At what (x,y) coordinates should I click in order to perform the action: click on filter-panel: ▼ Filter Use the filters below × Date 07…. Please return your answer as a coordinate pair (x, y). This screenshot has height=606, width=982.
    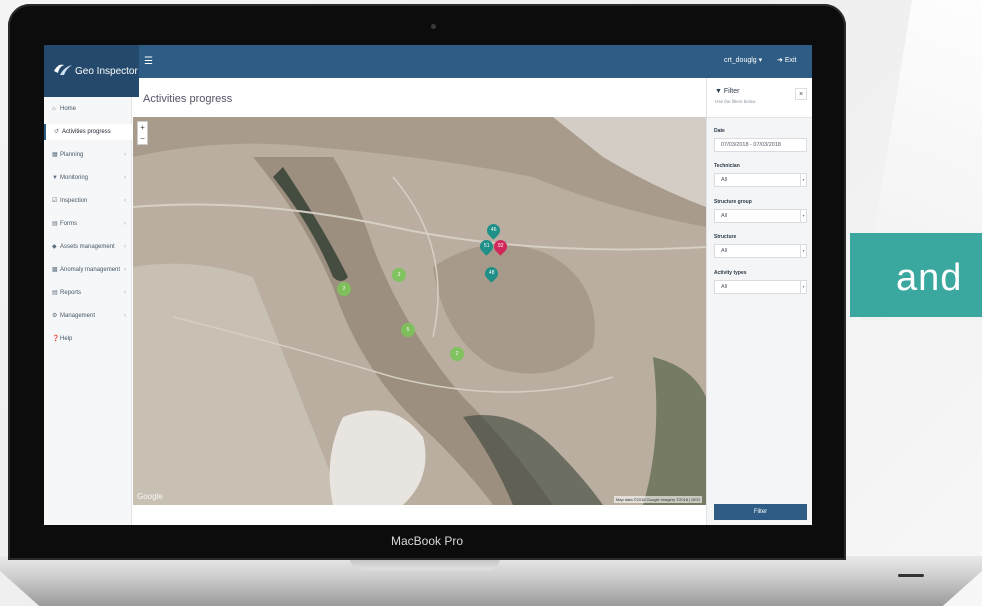
    Looking at the image, I should click on (759, 301).